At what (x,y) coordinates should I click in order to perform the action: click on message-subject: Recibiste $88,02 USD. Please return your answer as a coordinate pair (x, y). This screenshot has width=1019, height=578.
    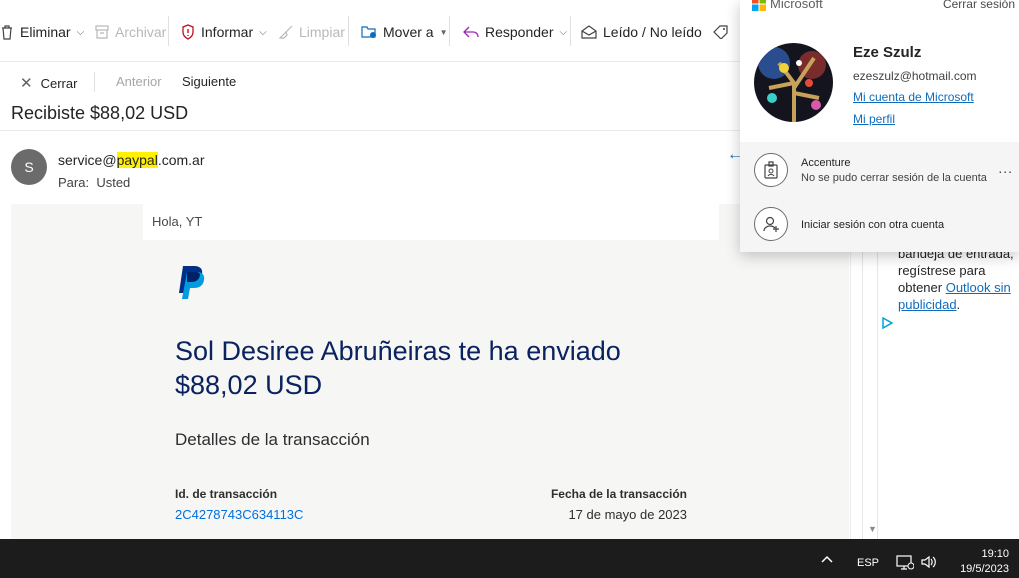
    Looking at the image, I should click on (100, 113).